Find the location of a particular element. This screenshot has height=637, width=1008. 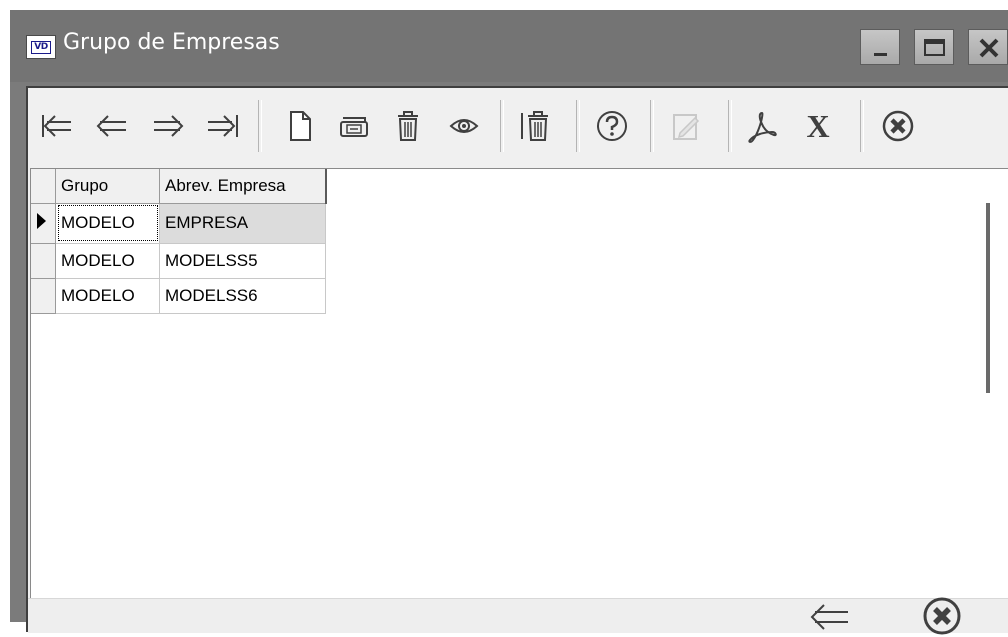

column-header-abrev-empresa: Abrev. Empresa is located at coordinates (243, 186).